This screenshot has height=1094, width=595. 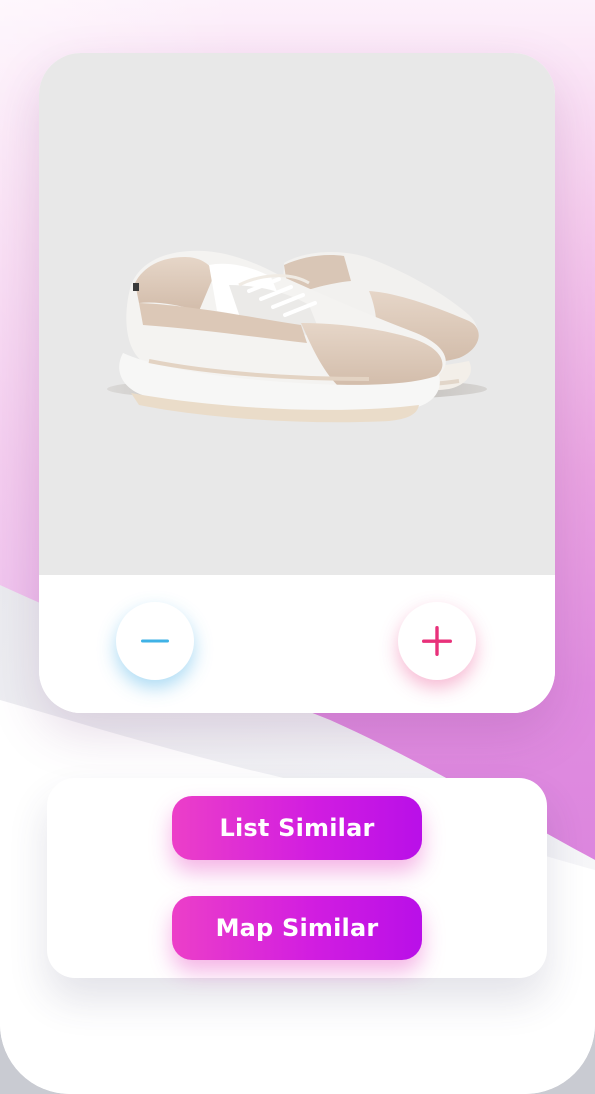 I want to click on increment-button, so click(x=437, y=641).